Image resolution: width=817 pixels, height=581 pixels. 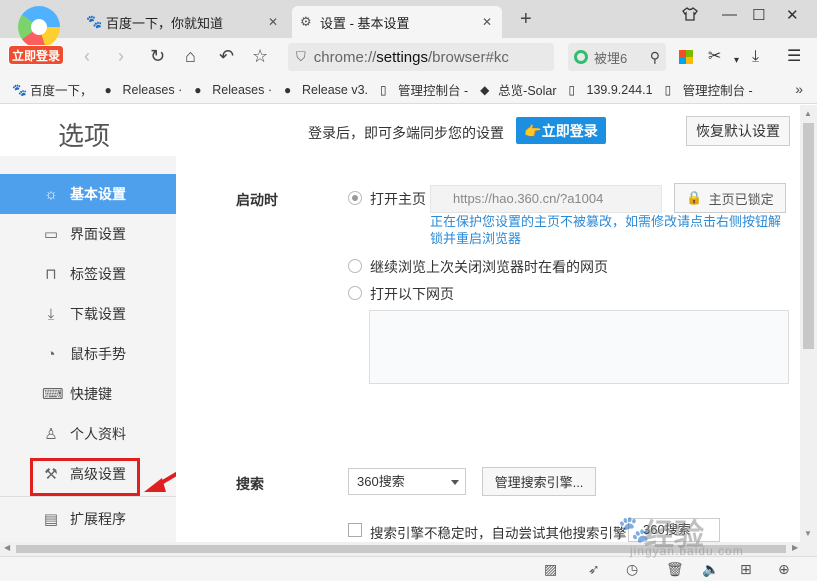 I want to click on tab-bar: 立即登录 🐾 百度一下，你就知道 ✕ ⚙ 设置 - 基本设置 ✕ + — ☐ ✕, so click(x=408, y=32).